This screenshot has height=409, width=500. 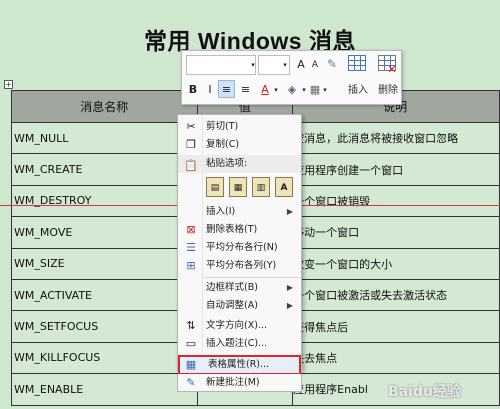 What do you see at coordinates (276, 90) in the screenshot?
I see `font-color-dropdown-icon: ▾` at bounding box center [276, 90].